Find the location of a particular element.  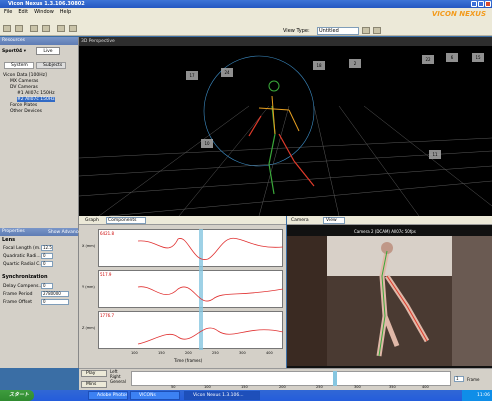

system-tray: 11:06 is located at coordinates (477, 395).